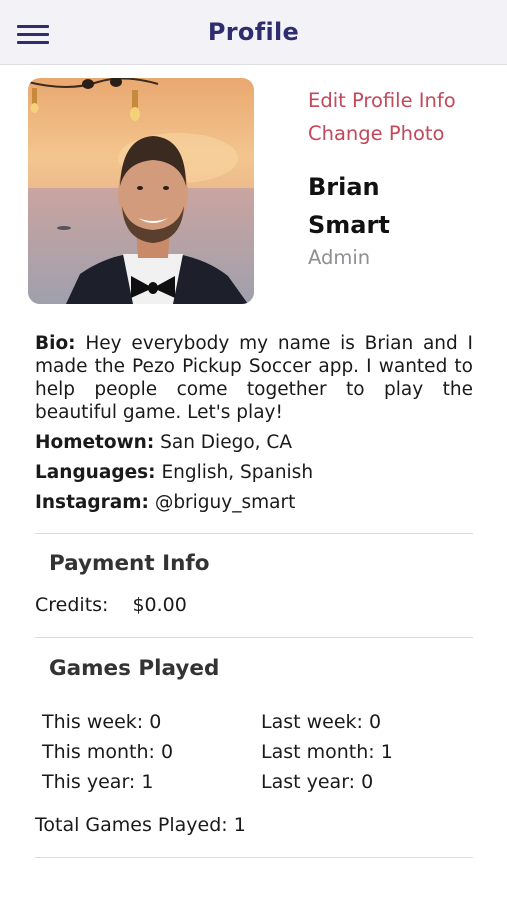  I want to click on change-photo-link: Change Photo, so click(382, 133).